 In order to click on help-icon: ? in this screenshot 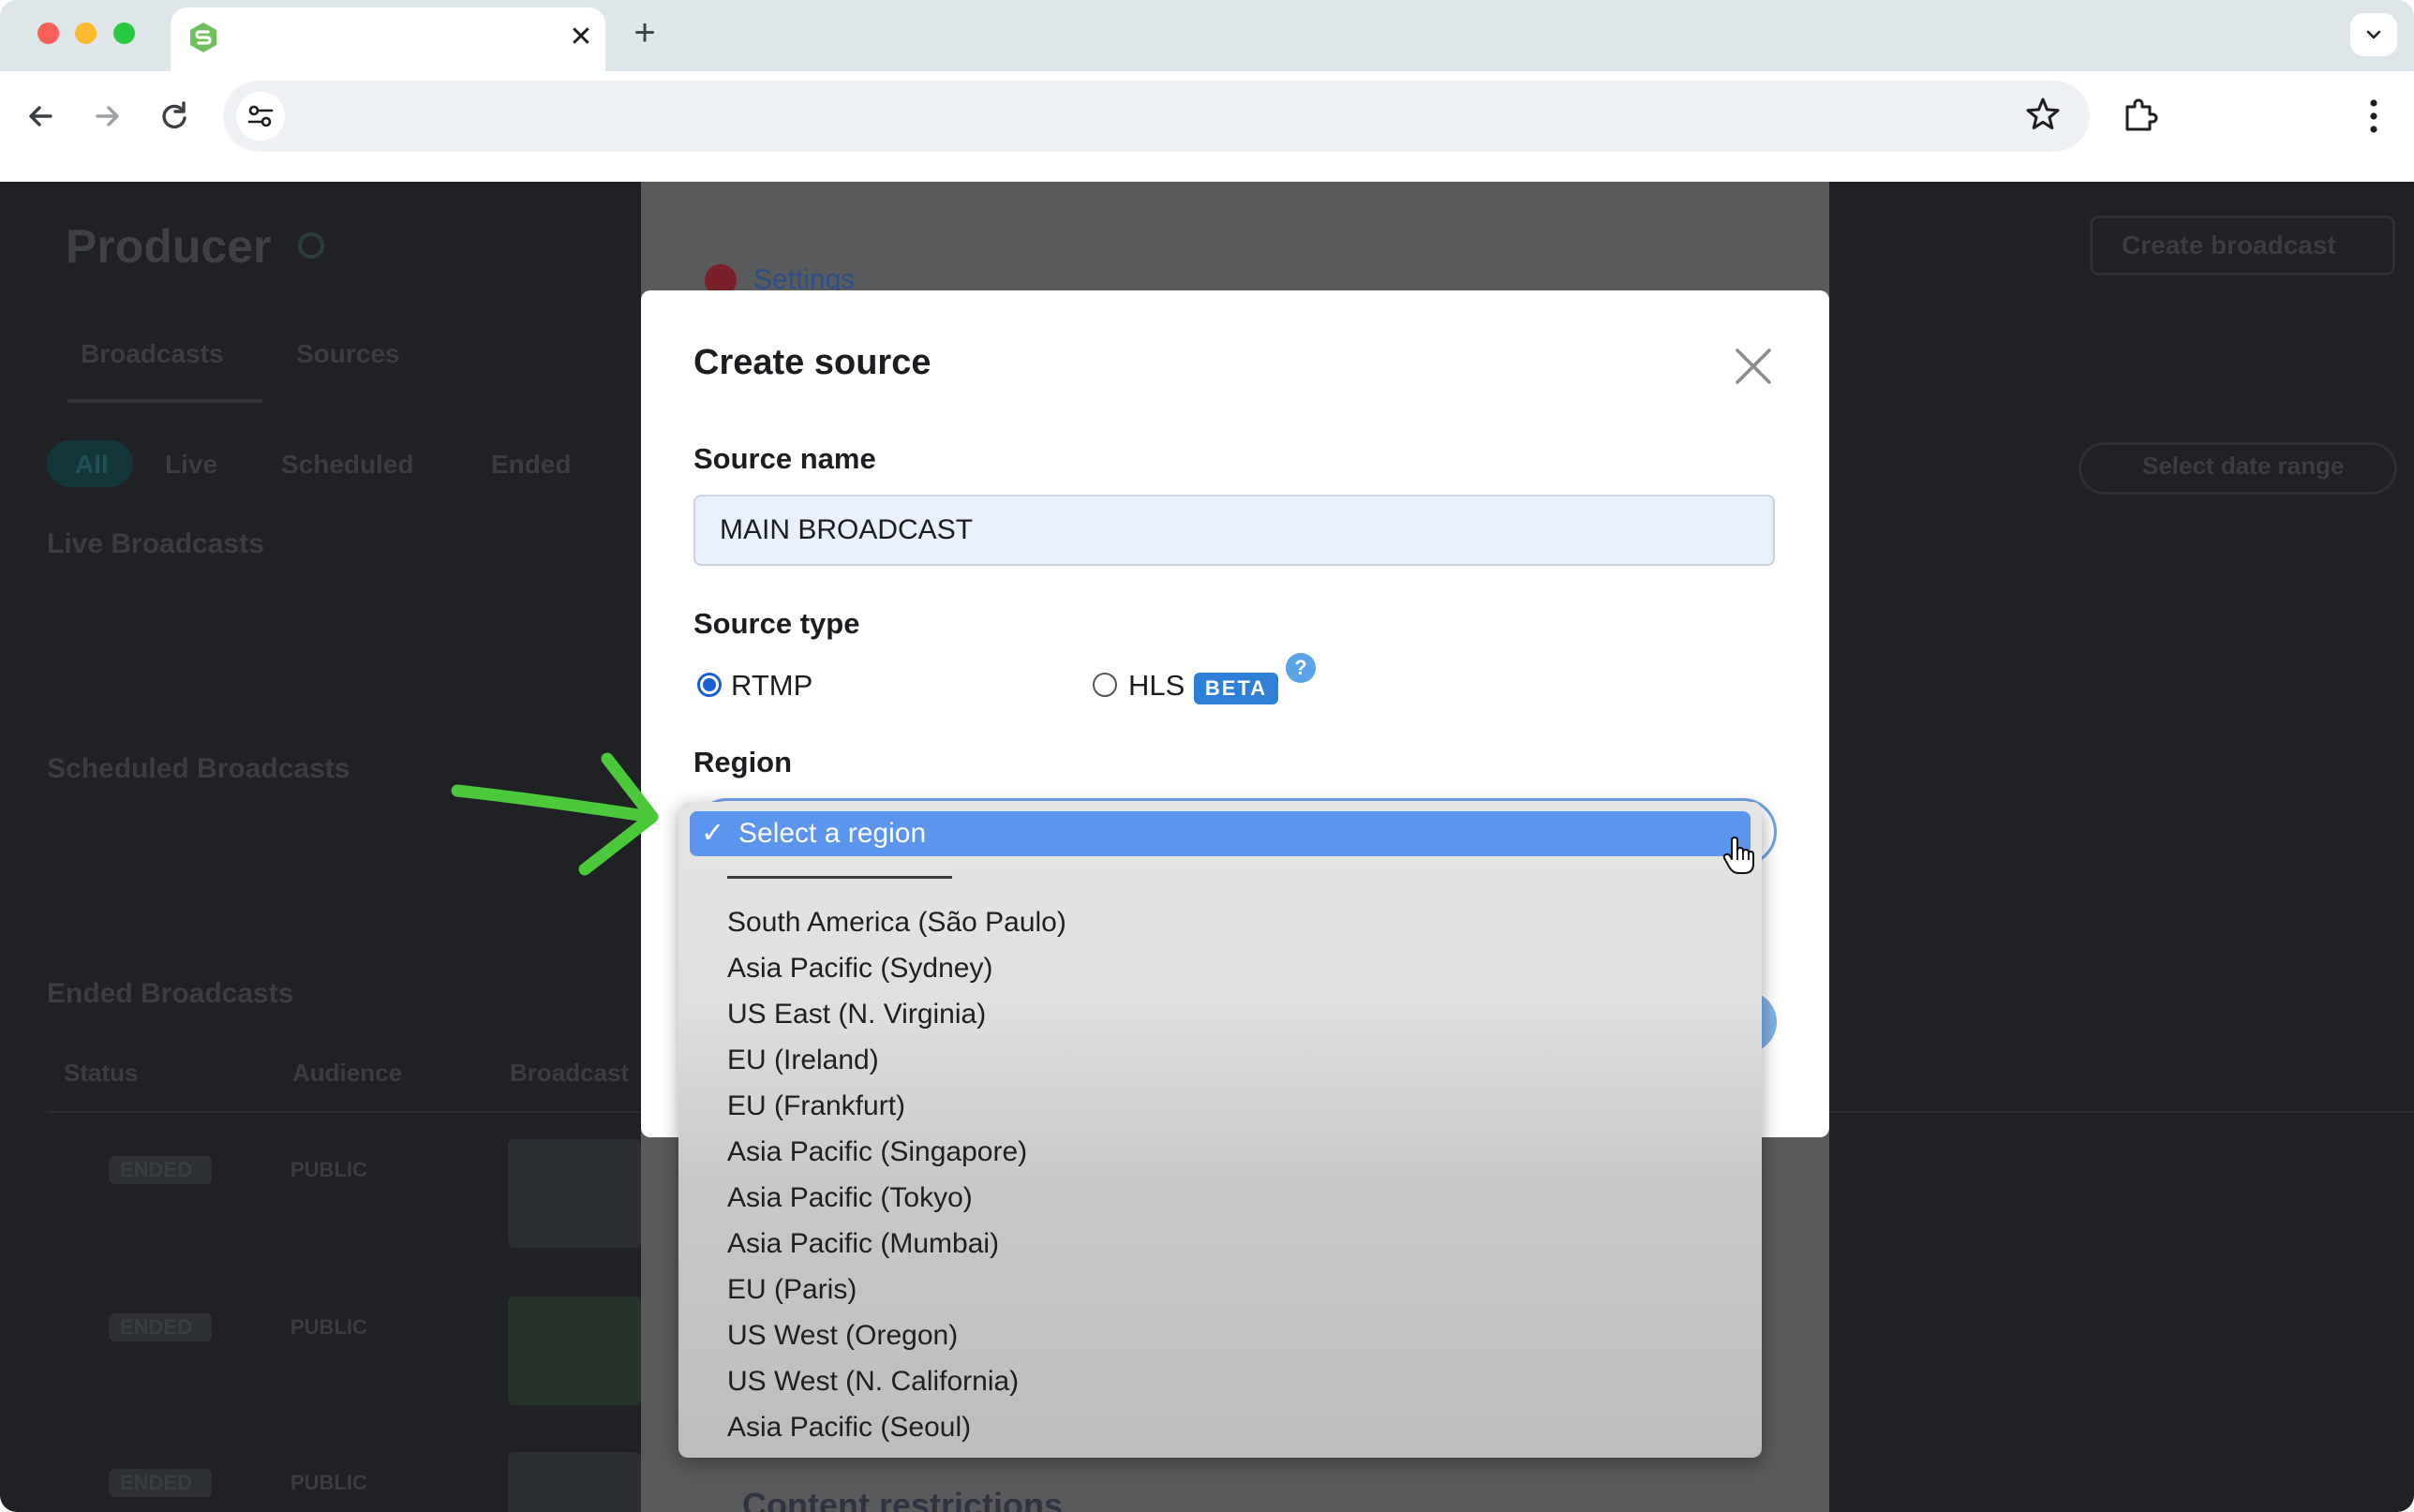, I will do `click(1301, 668)`.